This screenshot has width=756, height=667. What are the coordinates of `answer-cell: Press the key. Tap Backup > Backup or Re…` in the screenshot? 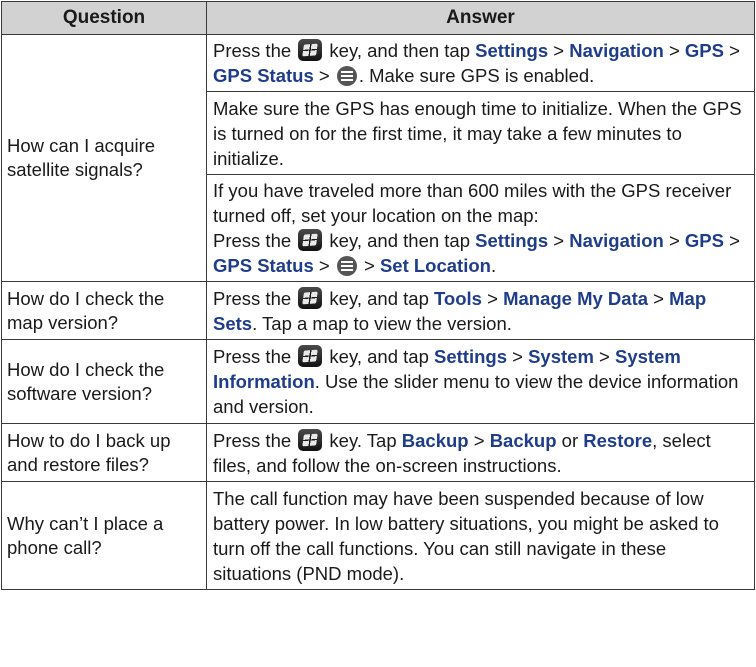 It's located at (480, 452).